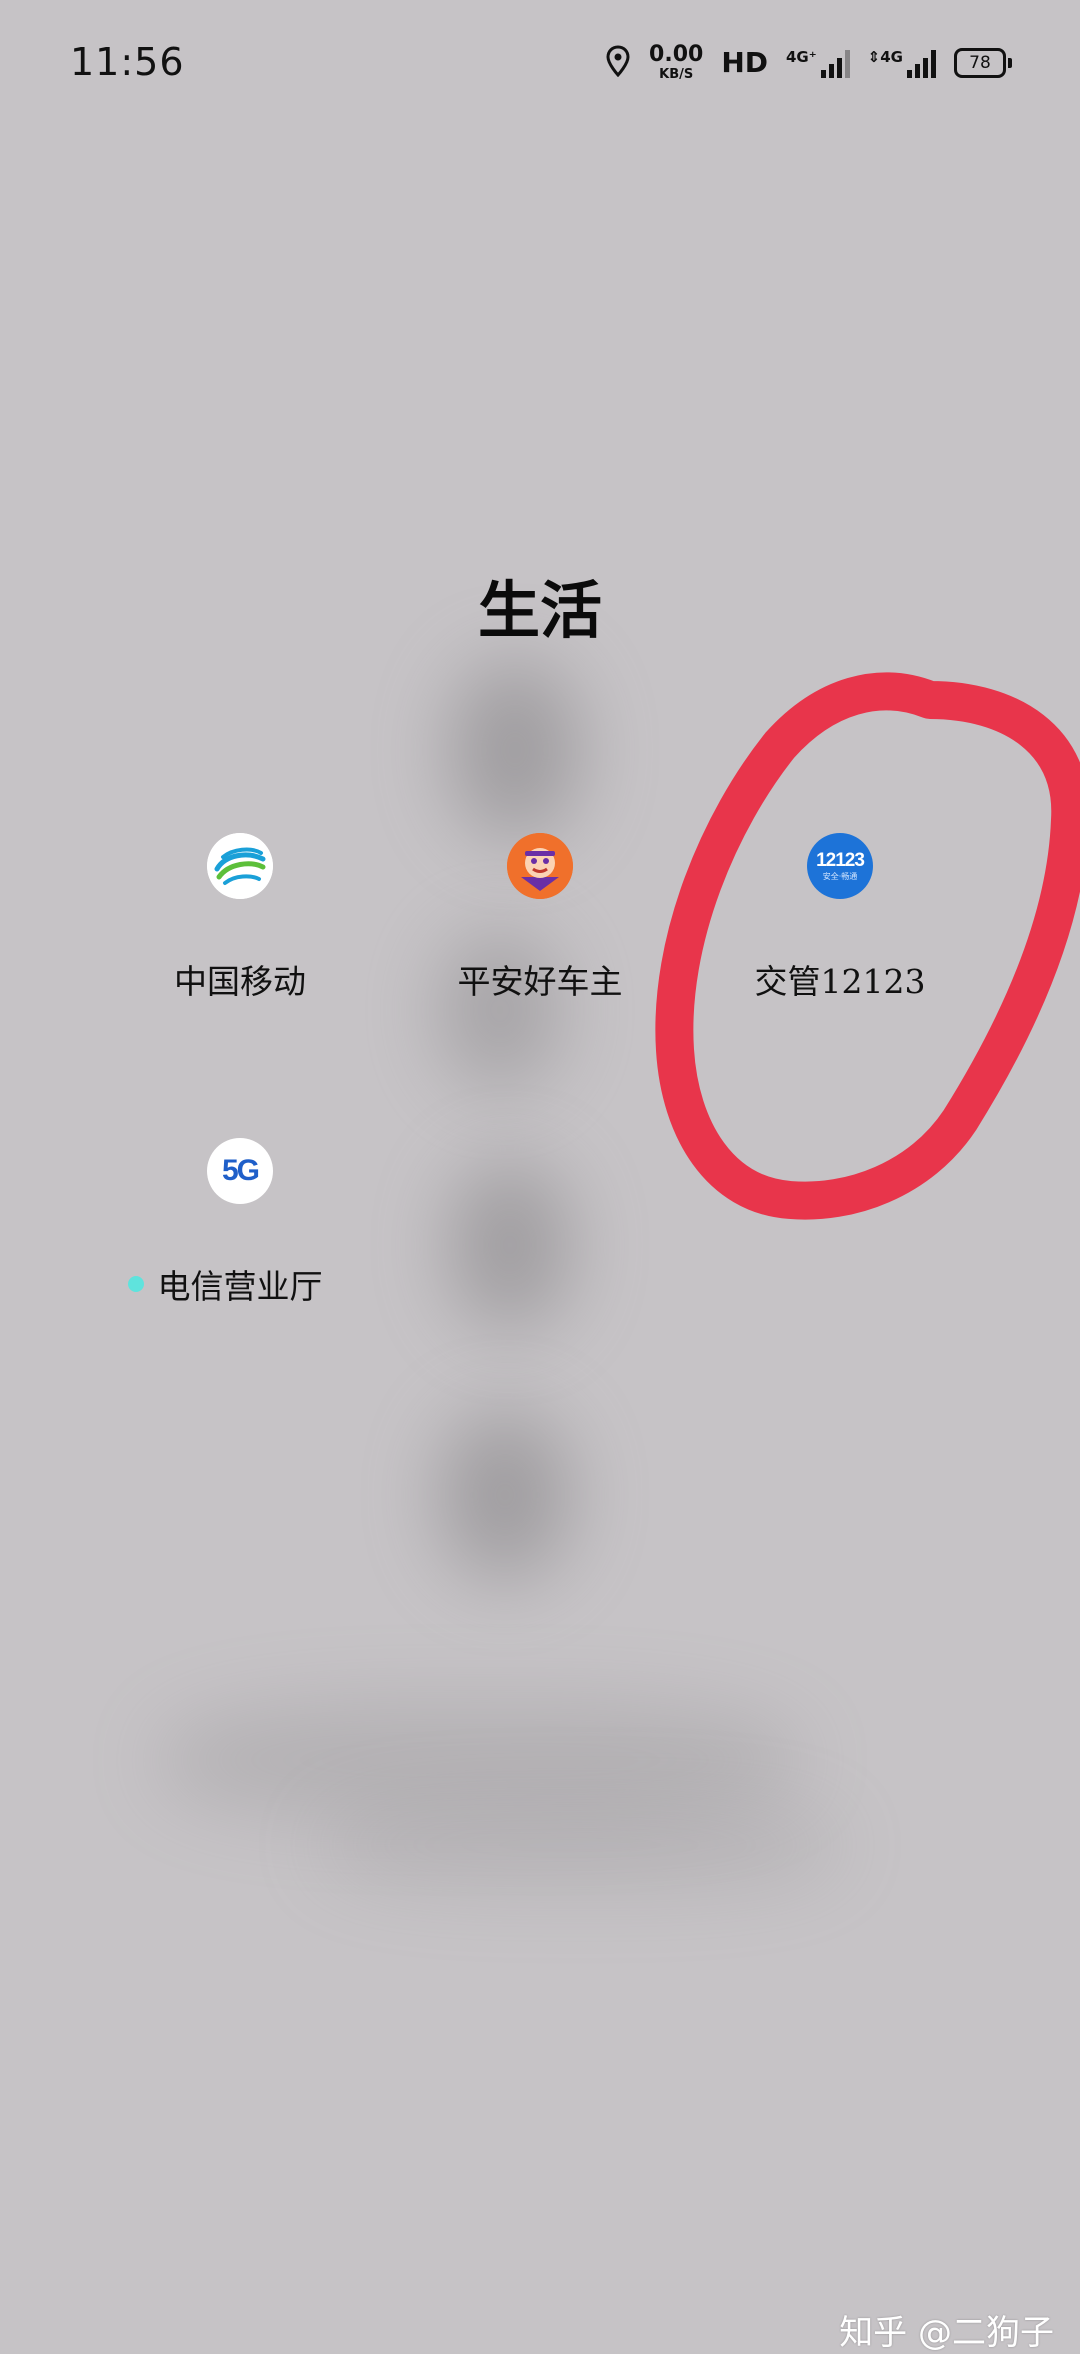 This screenshot has height=2354, width=1080. I want to click on app-traffic-12123: 12123 安全·畅通 交管12123, so click(840, 918).